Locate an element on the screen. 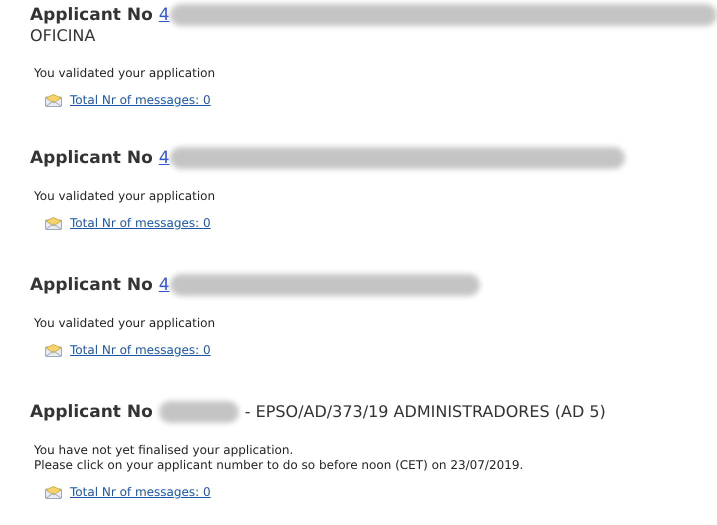 The image size is (717, 525). status-text: Please click on your applicant number to do so before noon (CET) on 23/07/2019. is located at coordinates (279, 465).